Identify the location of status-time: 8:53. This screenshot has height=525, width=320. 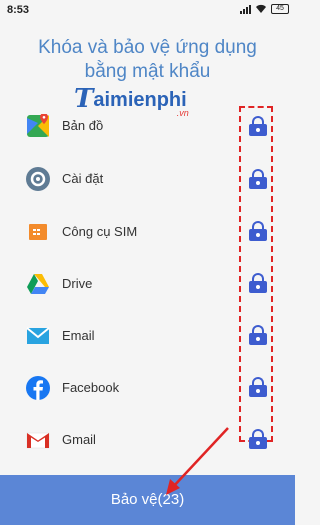
(18, 10).